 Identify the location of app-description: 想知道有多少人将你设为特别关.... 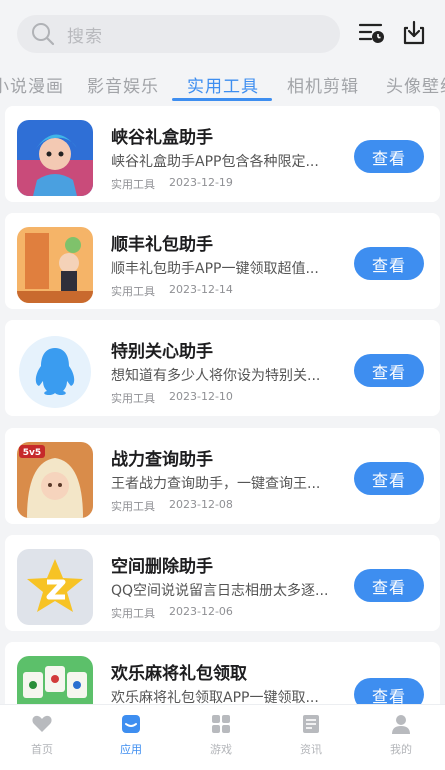
(216, 376).